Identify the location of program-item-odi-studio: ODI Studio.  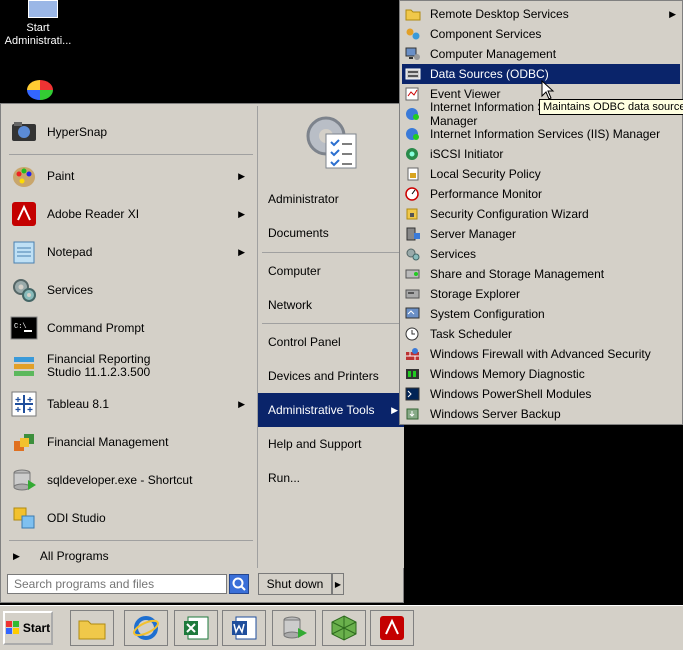
(131, 518).